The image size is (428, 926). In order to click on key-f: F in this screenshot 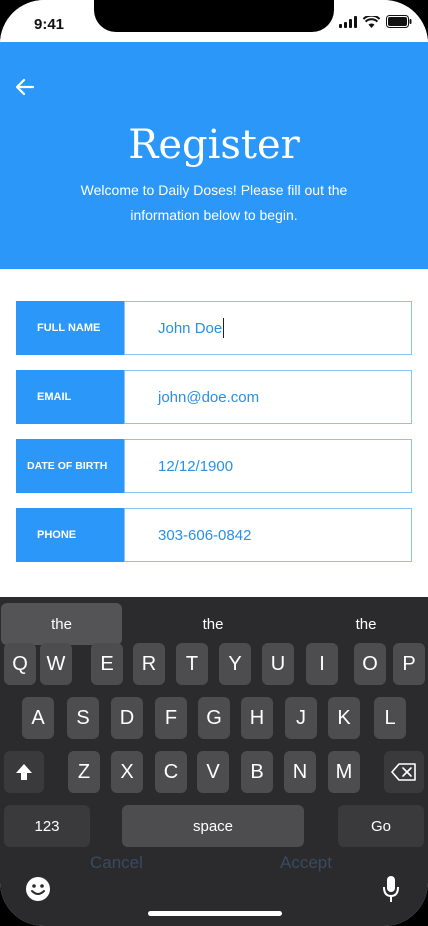, I will do `click(171, 718)`.